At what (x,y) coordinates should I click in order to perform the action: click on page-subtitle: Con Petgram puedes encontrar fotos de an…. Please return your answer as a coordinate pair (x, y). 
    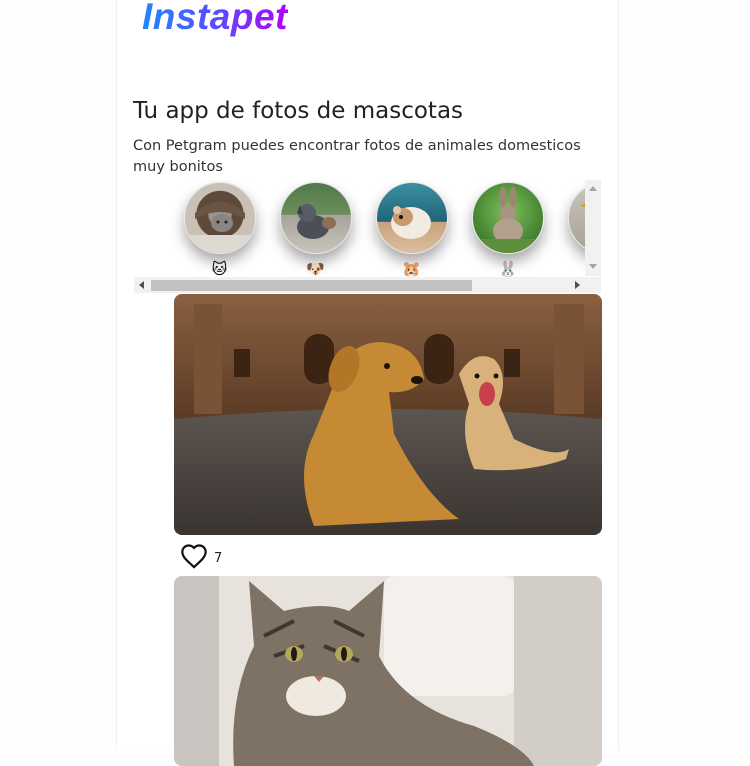
    Looking at the image, I should click on (357, 156).